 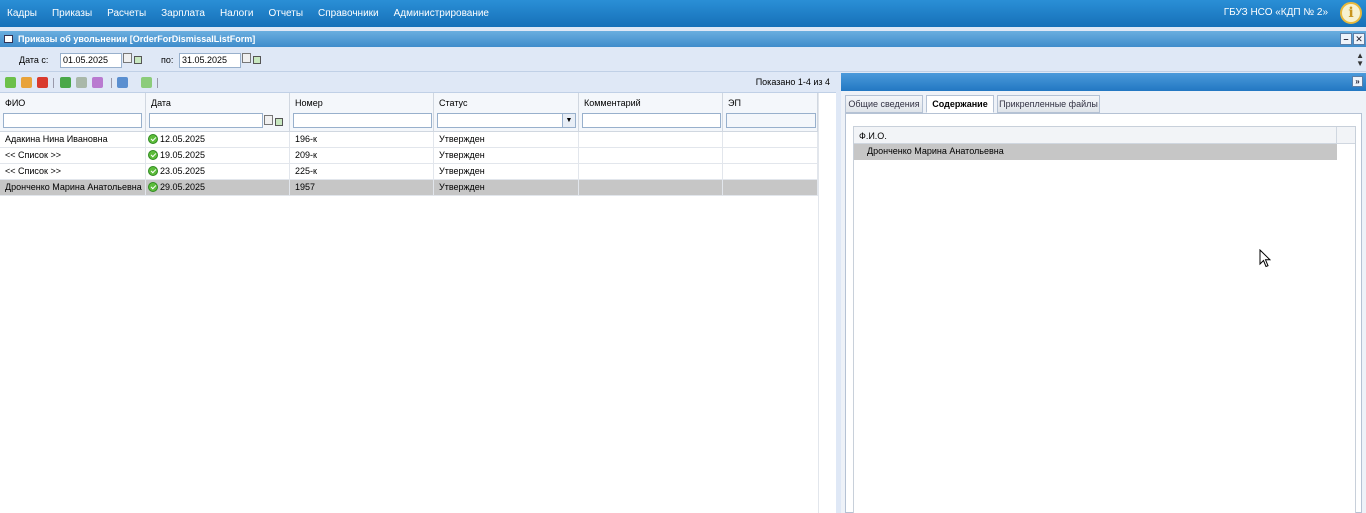 What do you see at coordinates (506, 112) in the screenshot?
I see `column-header-status: Статус ▼` at bounding box center [506, 112].